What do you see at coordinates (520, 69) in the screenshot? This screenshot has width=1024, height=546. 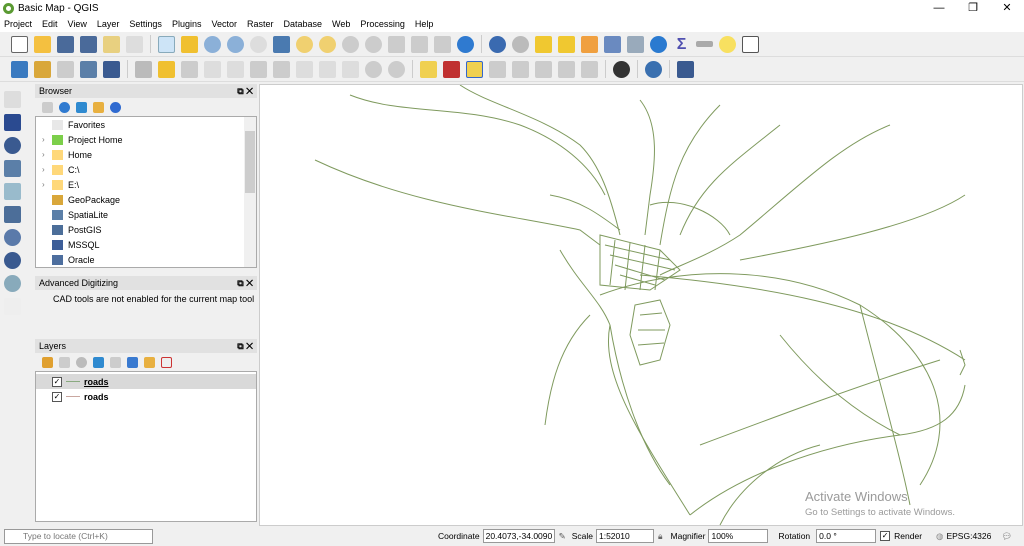 I see `show-hide-labels-icon` at bounding box center [520, 69].